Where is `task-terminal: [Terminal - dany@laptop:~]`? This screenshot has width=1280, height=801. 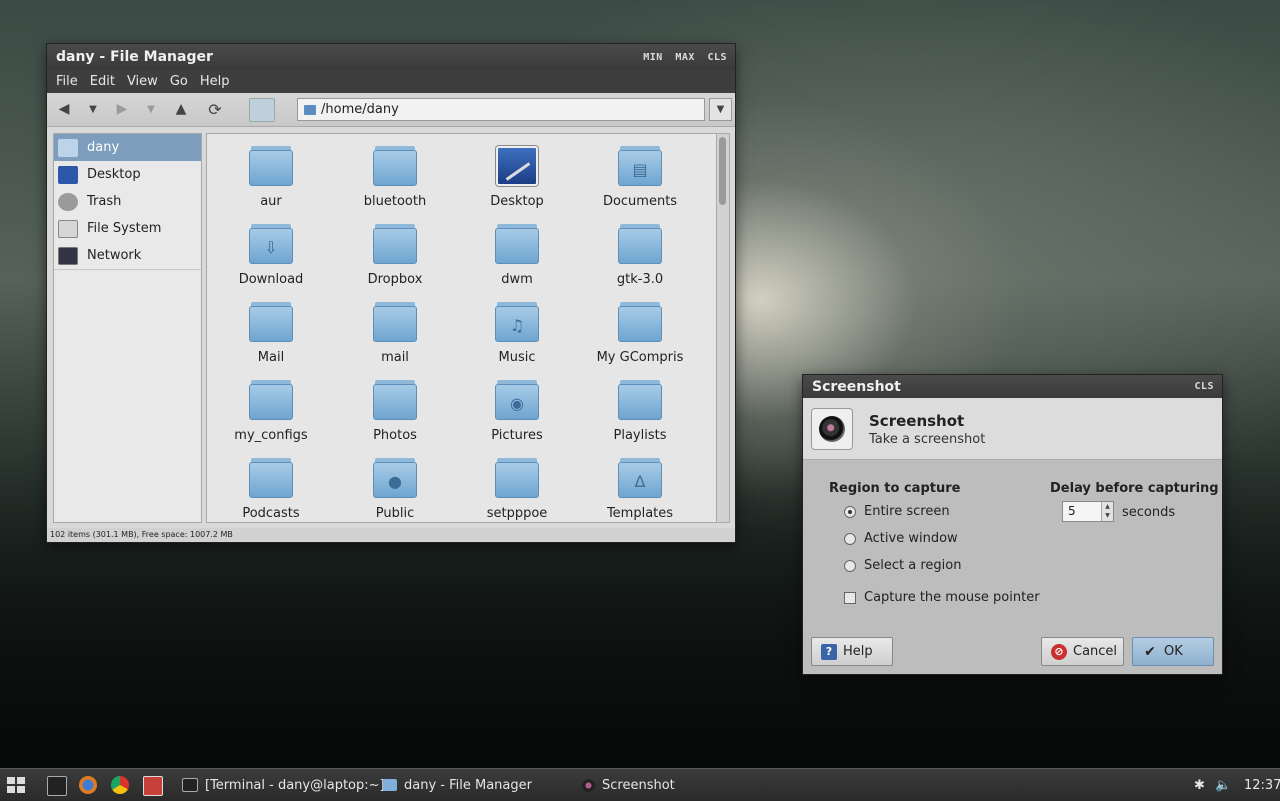 task-terminal: [Terminal - dany@laptop:~] is located at coordinates (283, 785).